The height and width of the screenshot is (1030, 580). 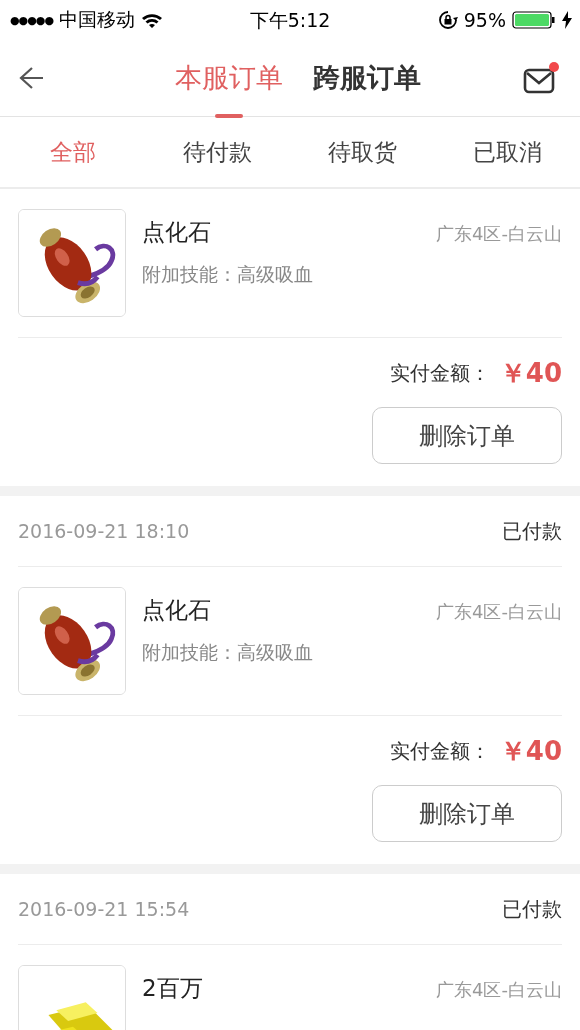 What do you see at coordinates (172, 988) in the screenshot?
I see `item-name: 2百万` at bounding box center [172, 988].